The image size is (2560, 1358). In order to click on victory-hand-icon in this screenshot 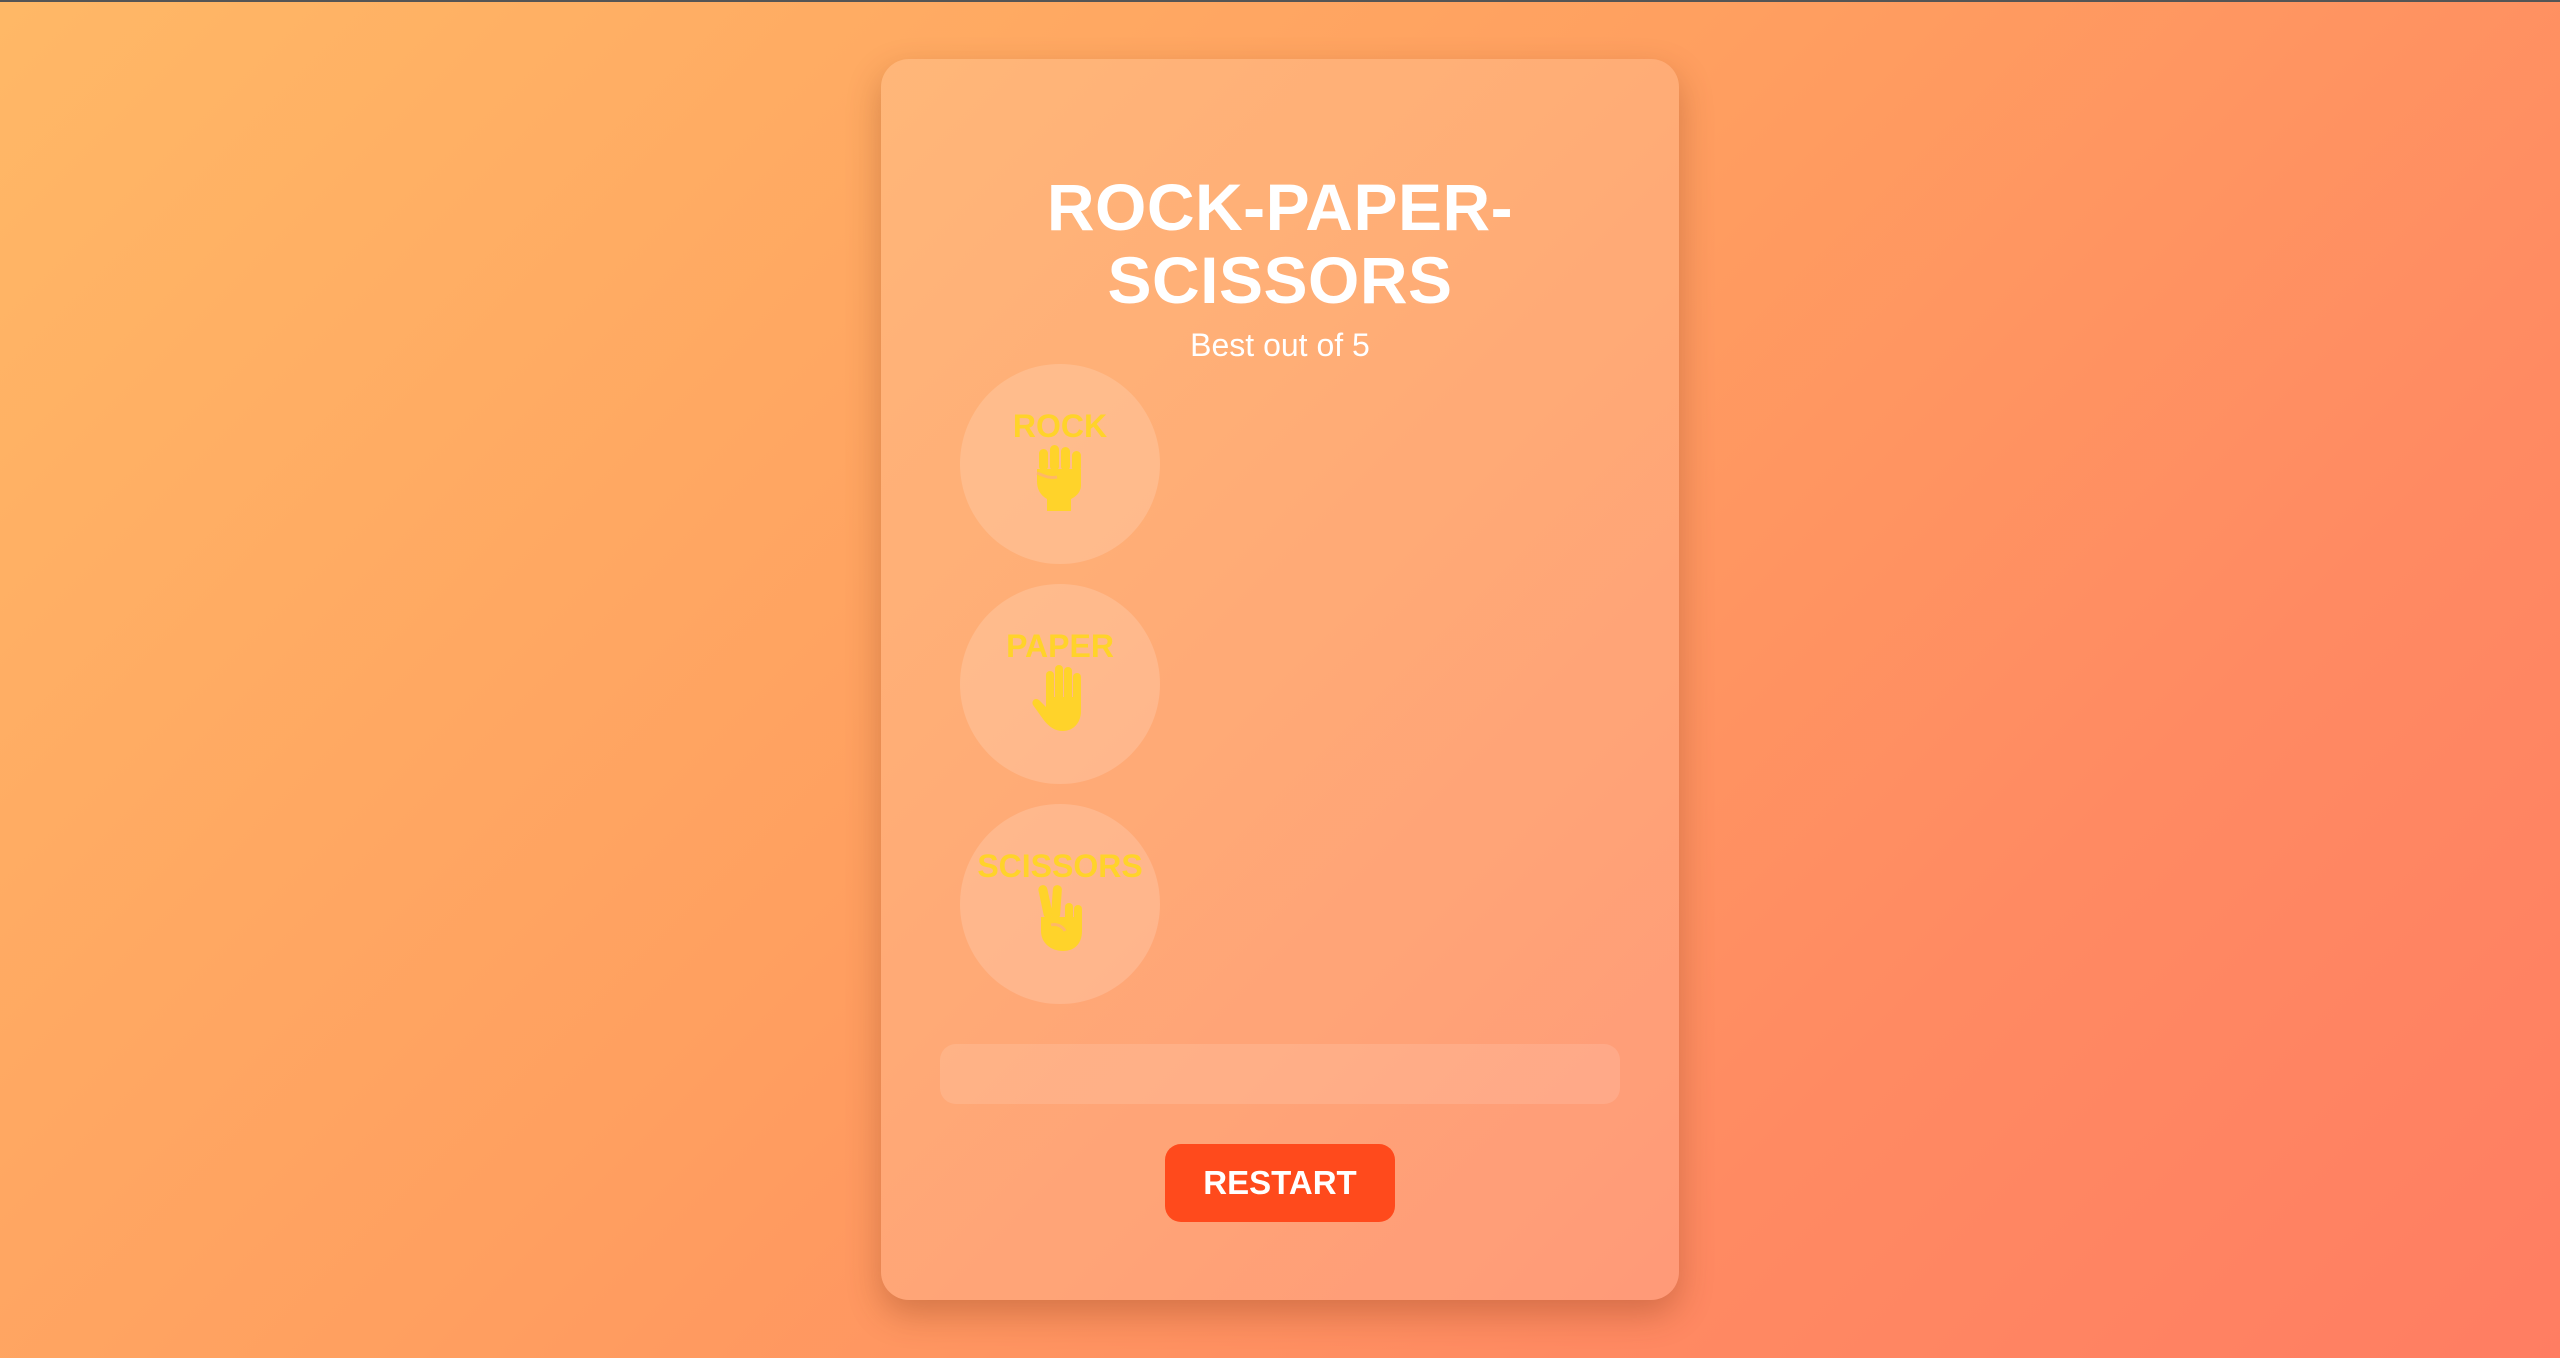, I will do `click(1060, 918)`.